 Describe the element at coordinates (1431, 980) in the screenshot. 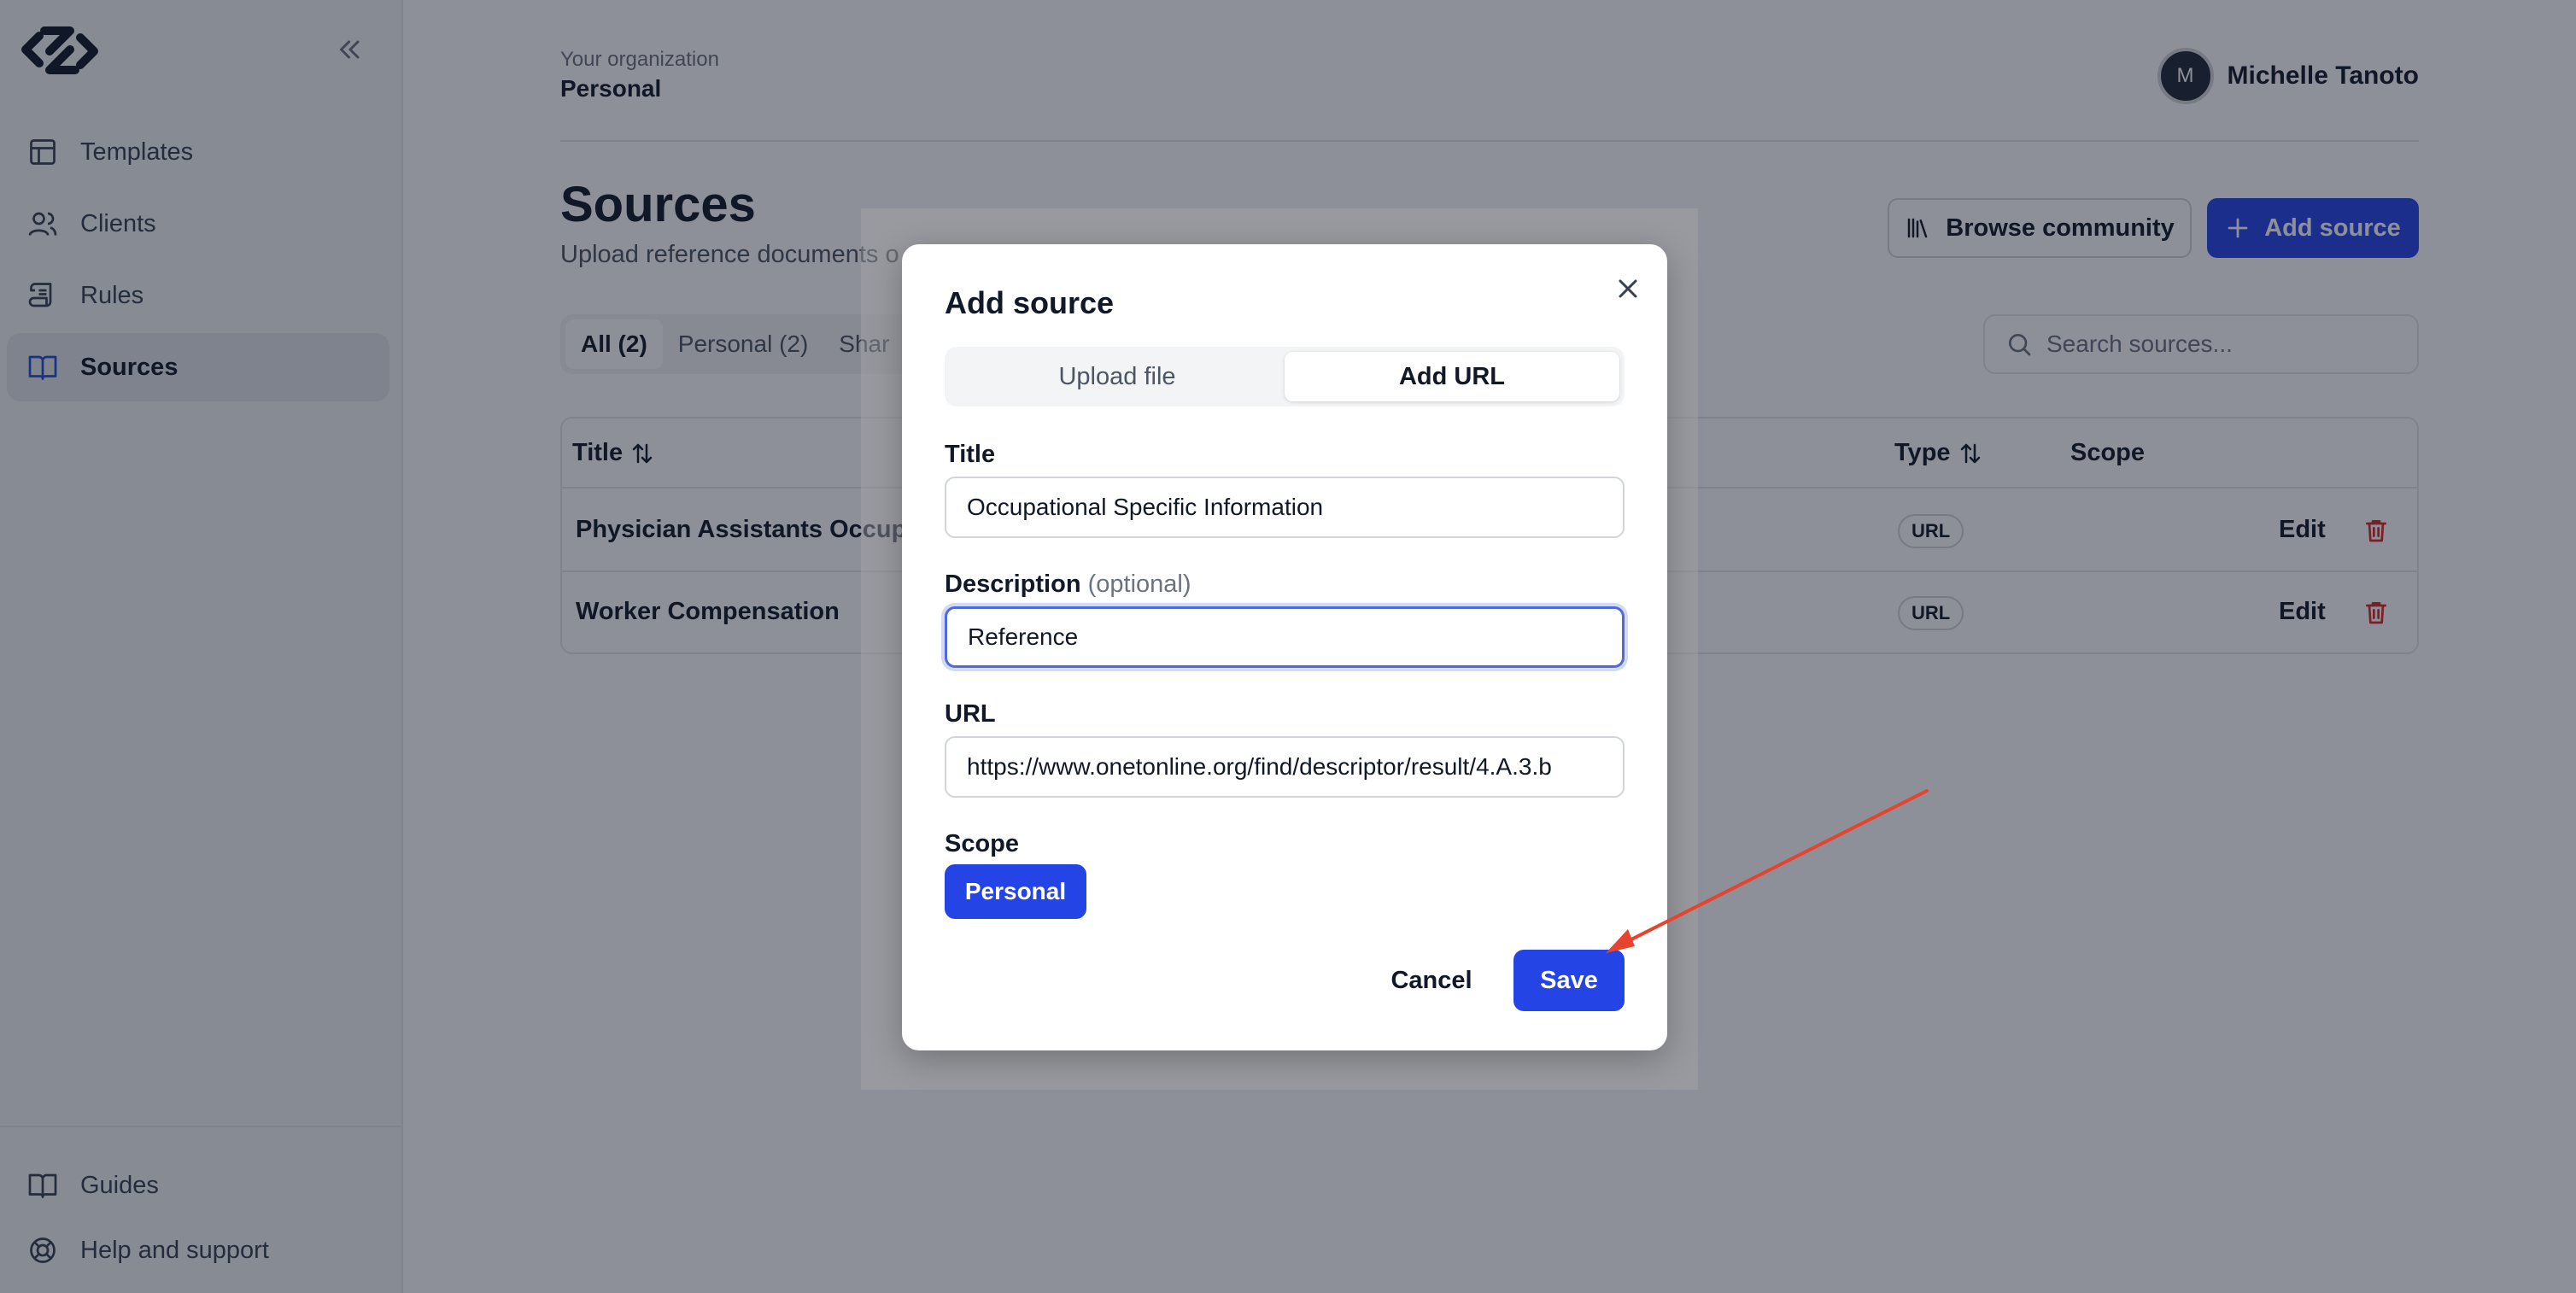

I see `cancel-button: Cancel` at that location.